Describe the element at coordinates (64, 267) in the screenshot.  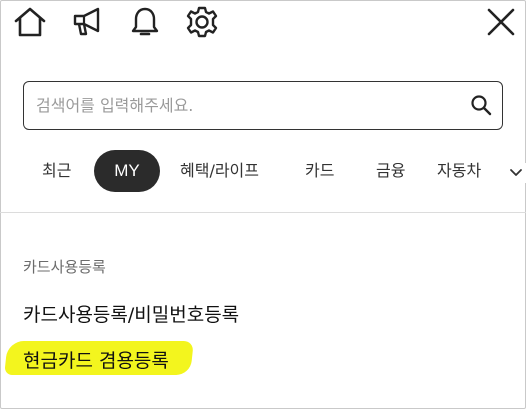
I see `section-label: 카드사용등록` at that location.